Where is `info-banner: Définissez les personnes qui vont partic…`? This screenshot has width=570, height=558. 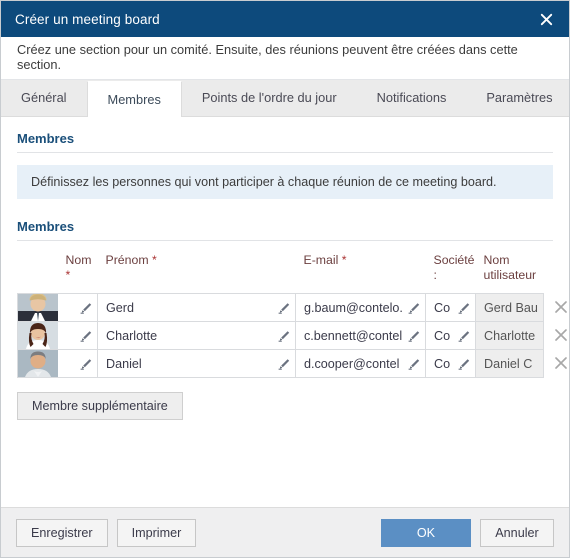
info-banner: Définissez les personnes qui vont partic… is located at coordinates (285, 182).